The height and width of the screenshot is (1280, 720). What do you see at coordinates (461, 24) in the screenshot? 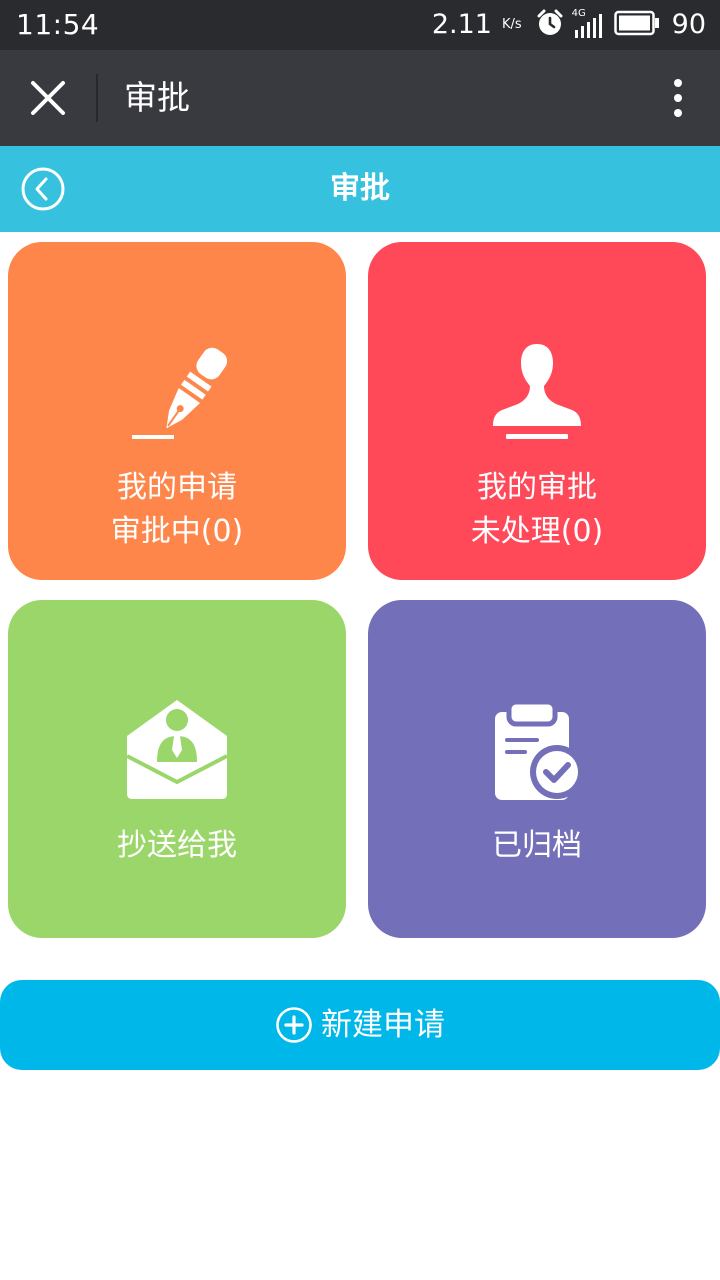
I see `network-speed: 2.11` at bounding box center [461, 24].